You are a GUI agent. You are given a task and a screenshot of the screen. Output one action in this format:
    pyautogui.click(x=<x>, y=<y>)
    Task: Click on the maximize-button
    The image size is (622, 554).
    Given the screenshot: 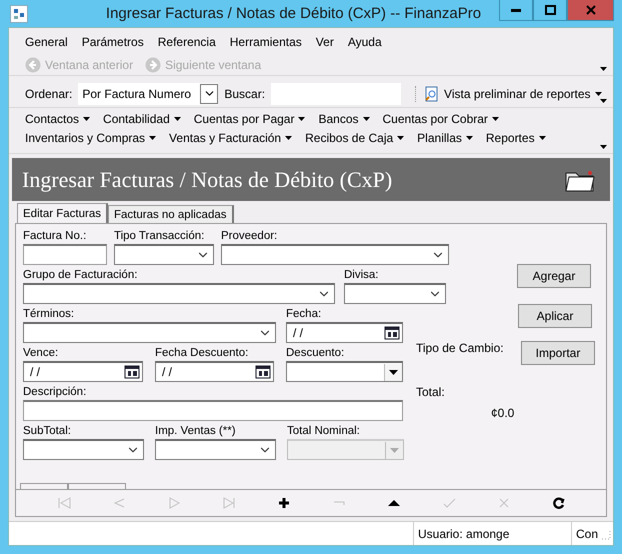 What is the action you would take?
    pyautogui.click(x=550, y=10)
    